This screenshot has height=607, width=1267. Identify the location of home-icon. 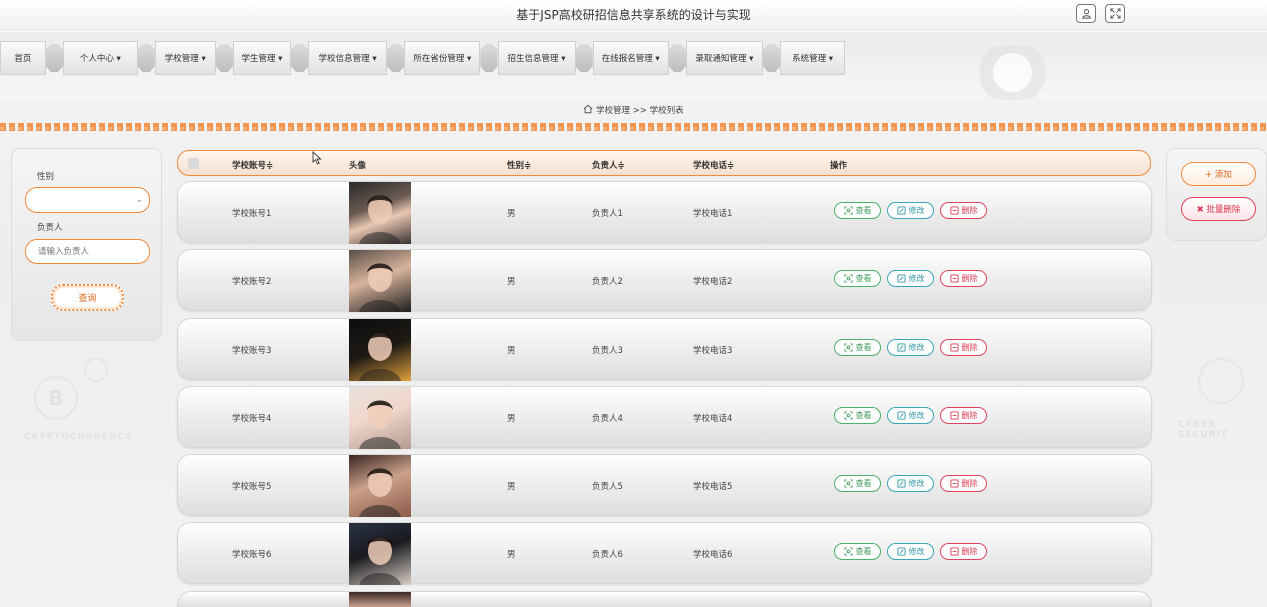
(588, 109).